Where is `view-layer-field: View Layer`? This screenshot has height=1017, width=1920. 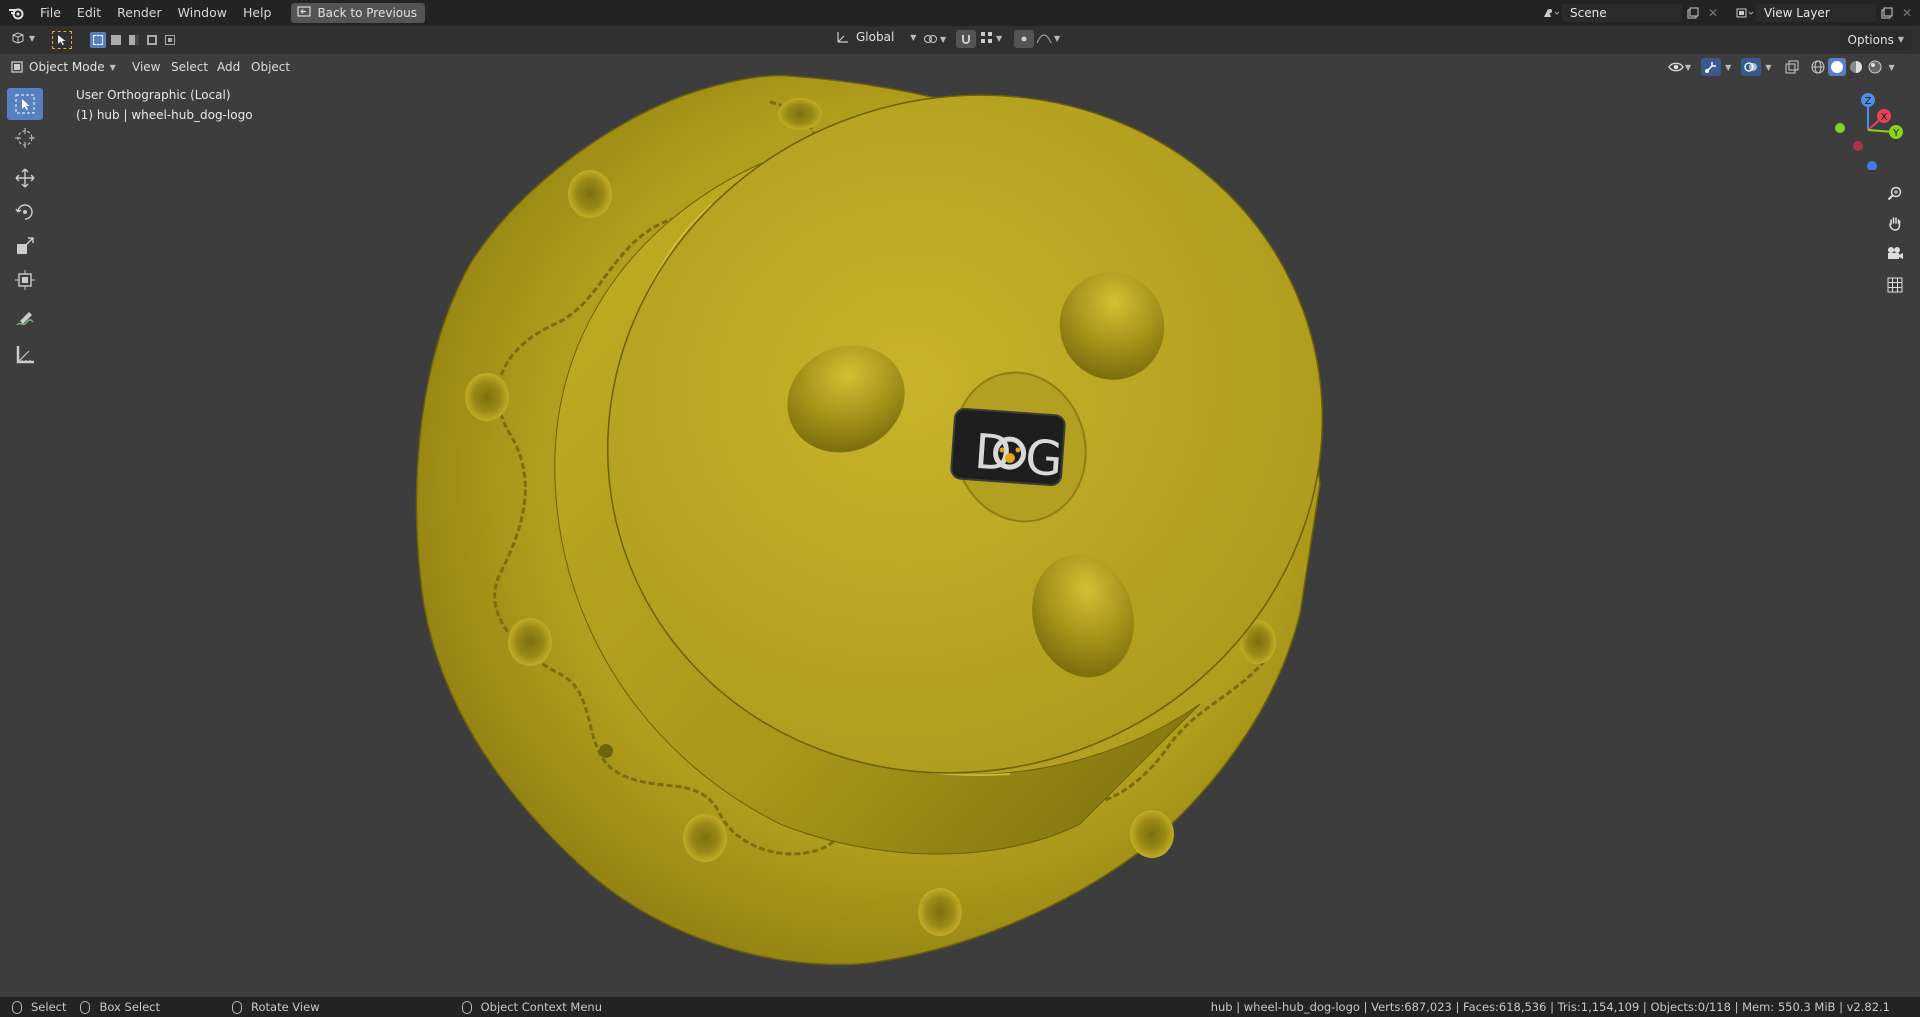 view-layer-field: View Layer is located at coordinates (1816, 13).